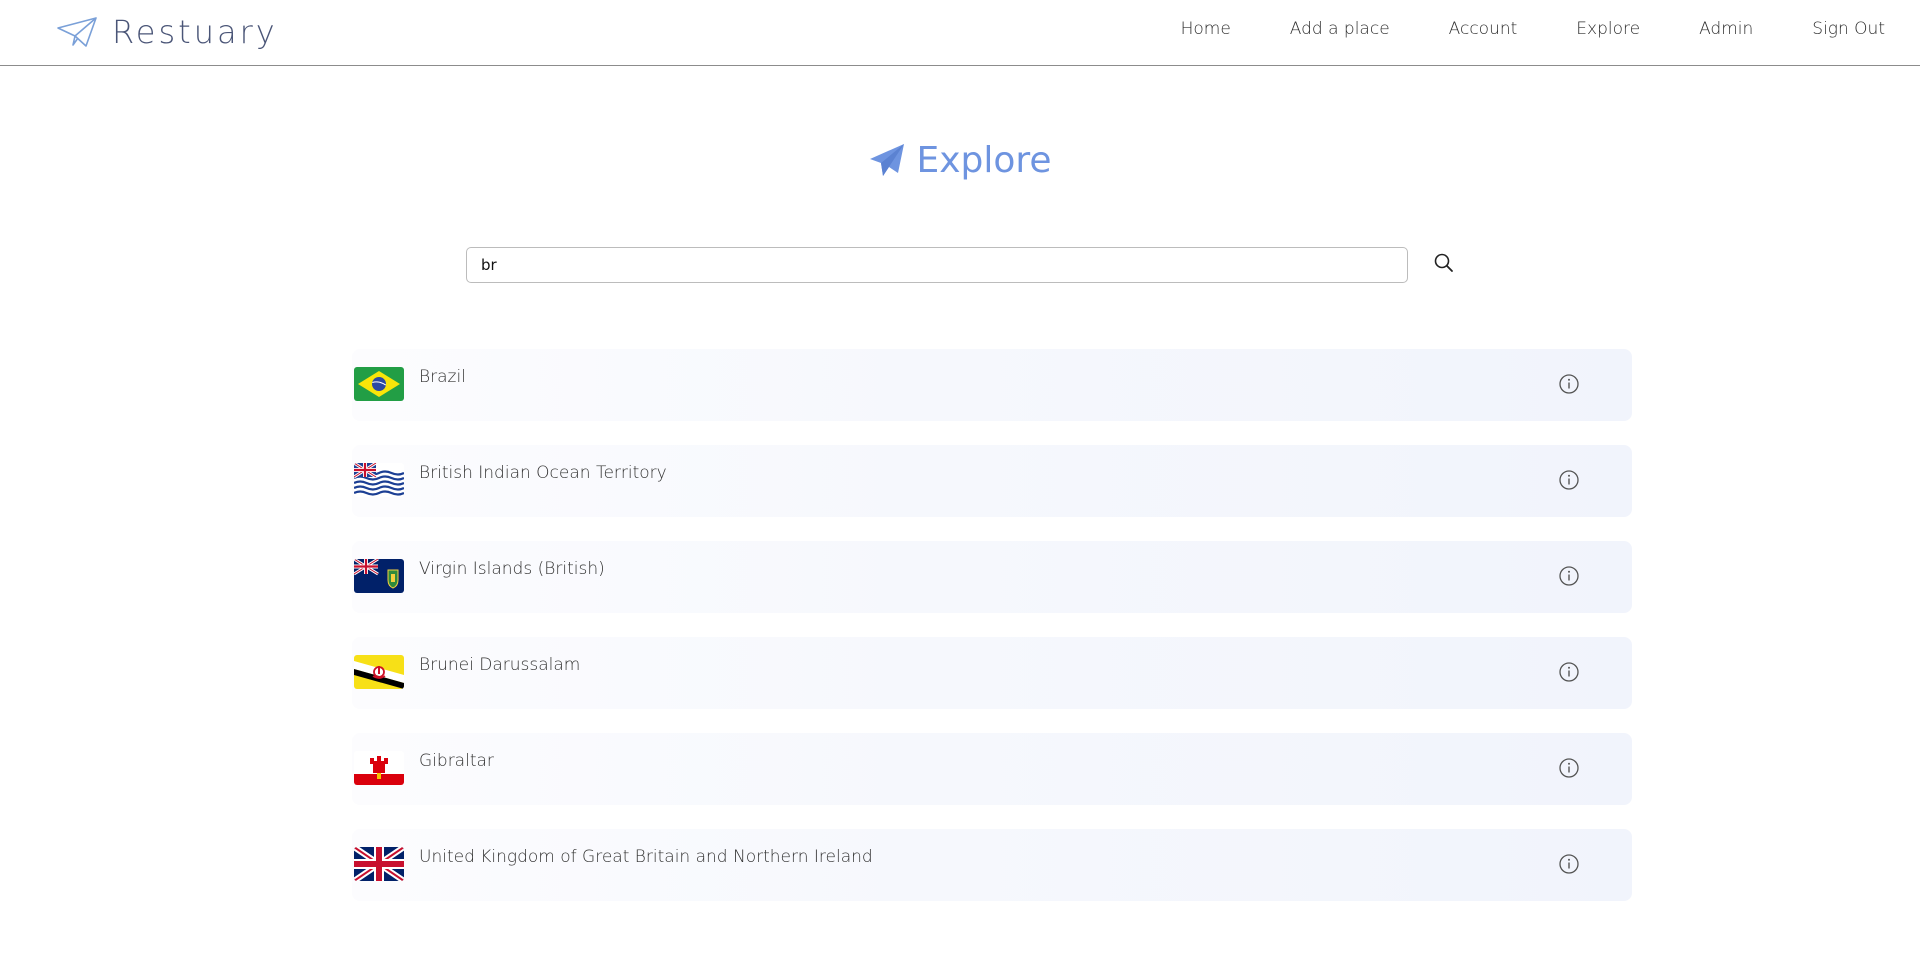  I want to click on nav-sign-out: Sign Out, so click(1848, 29).